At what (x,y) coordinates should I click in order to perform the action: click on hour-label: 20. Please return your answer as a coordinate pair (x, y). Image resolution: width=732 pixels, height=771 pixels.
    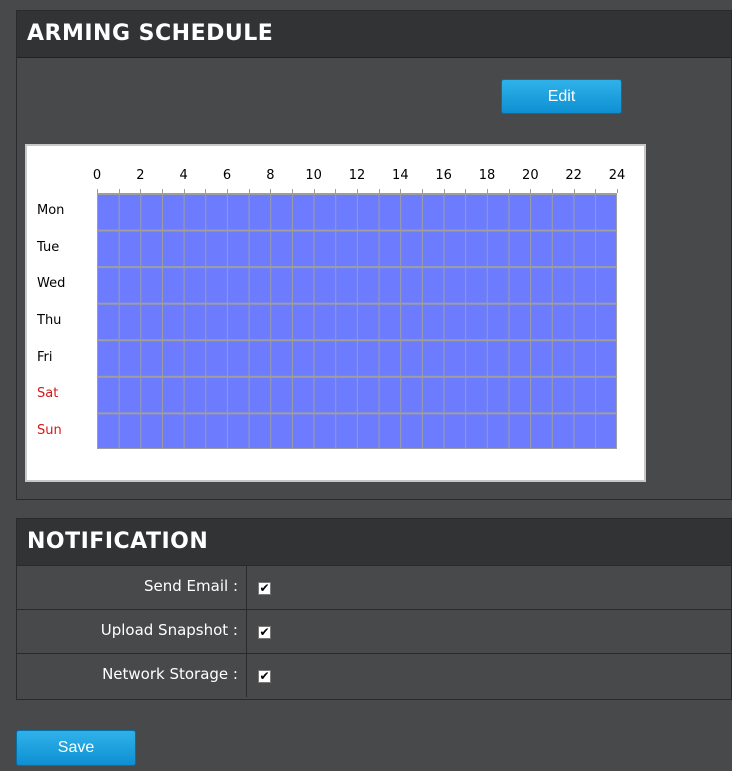
    Looking at the image, I should click on (530, 175).